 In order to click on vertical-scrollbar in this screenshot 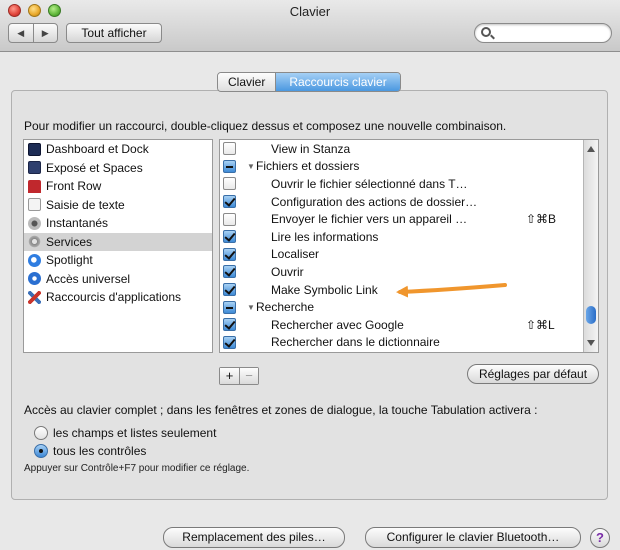, I will do `click(590, 246)`.